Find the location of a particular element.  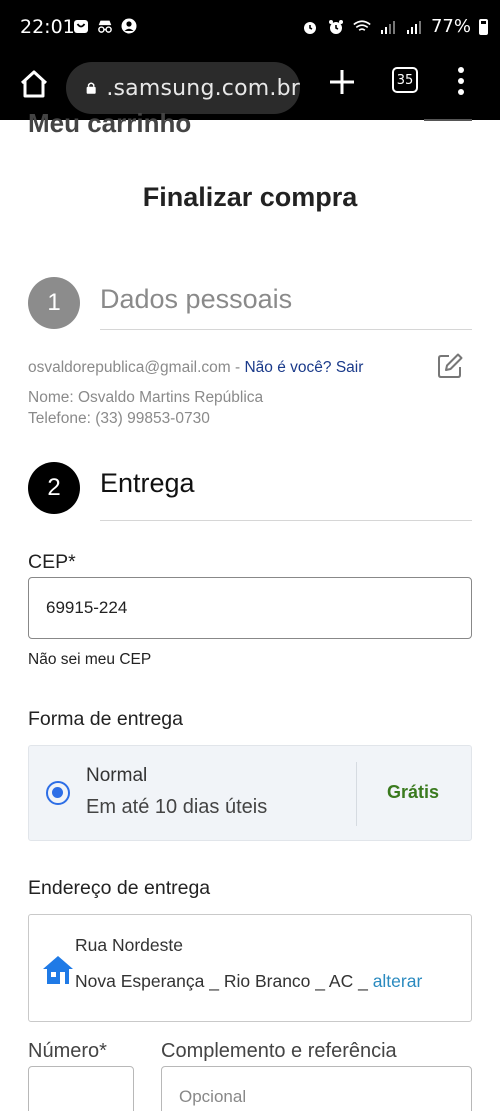

incognito-icon is located at coordinates (105, 26).